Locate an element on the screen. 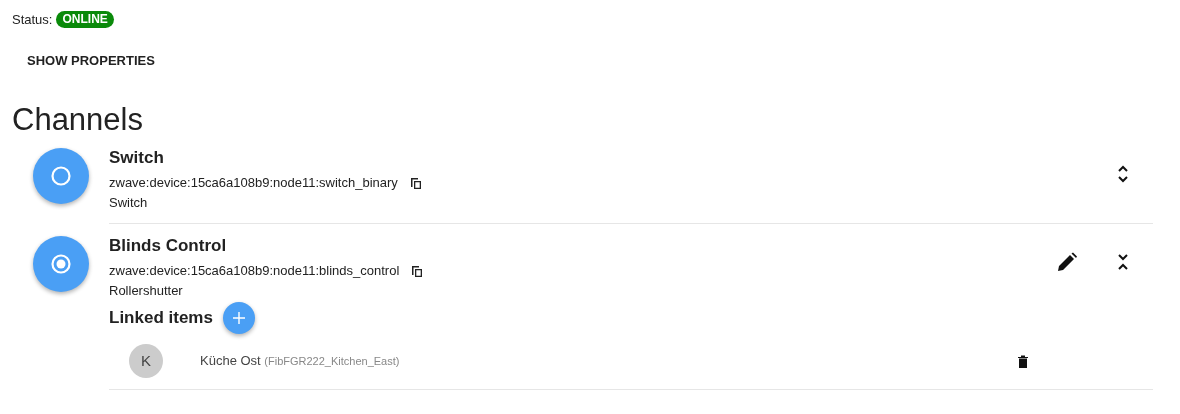 Image resolution: width=1180 pixels, height=414 pixels. item-avatar: K is located at coordinates (146, 361).